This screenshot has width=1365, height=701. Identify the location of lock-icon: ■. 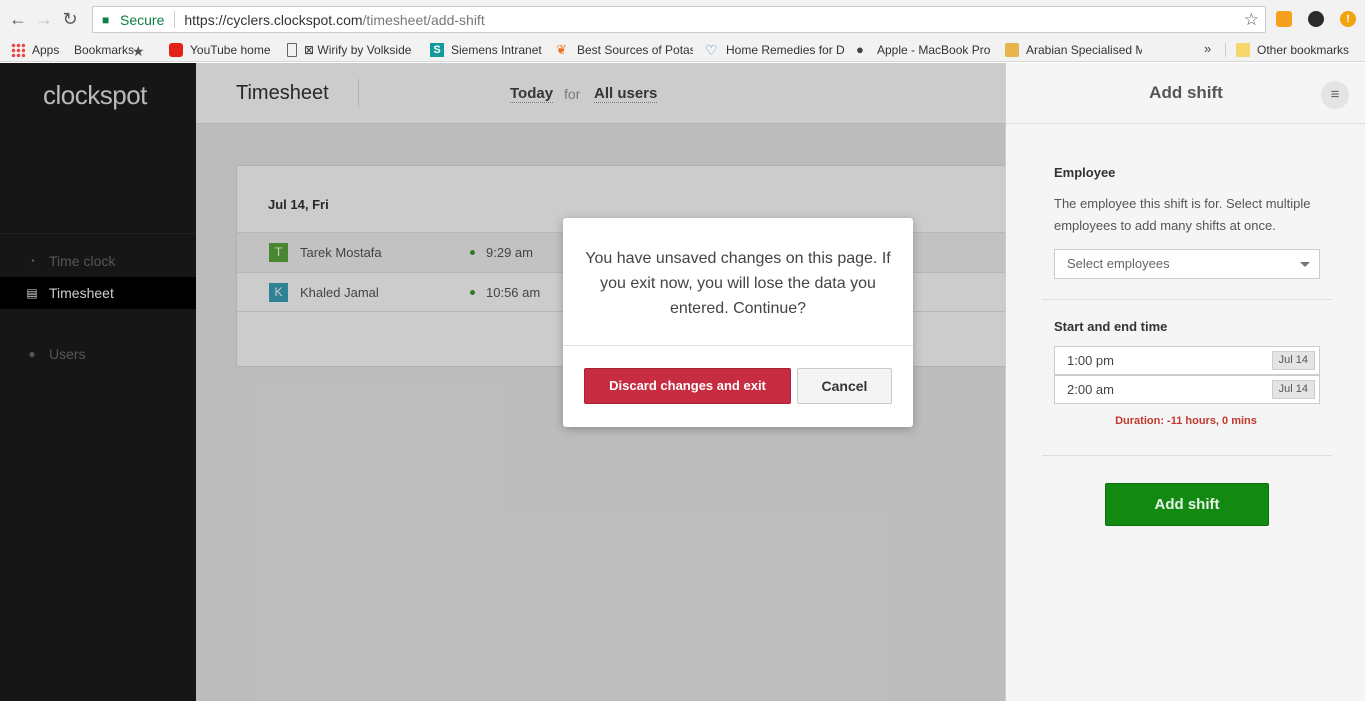
(106, 19).